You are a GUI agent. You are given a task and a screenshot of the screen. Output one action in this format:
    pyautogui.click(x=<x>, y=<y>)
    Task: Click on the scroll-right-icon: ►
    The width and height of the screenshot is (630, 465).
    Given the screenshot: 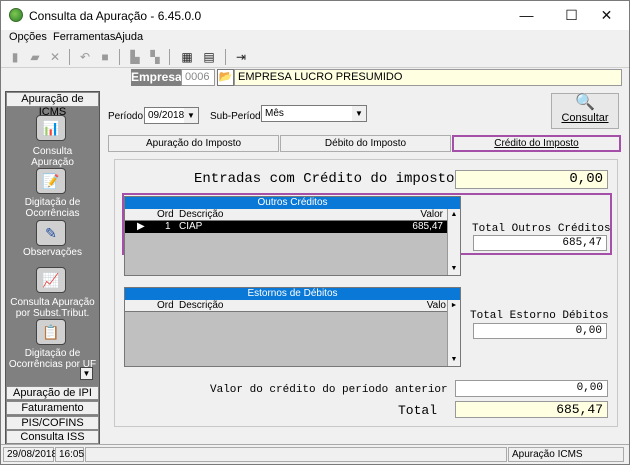 What is the action you would take?
    pyautogui.click(x=454, y=306)
    